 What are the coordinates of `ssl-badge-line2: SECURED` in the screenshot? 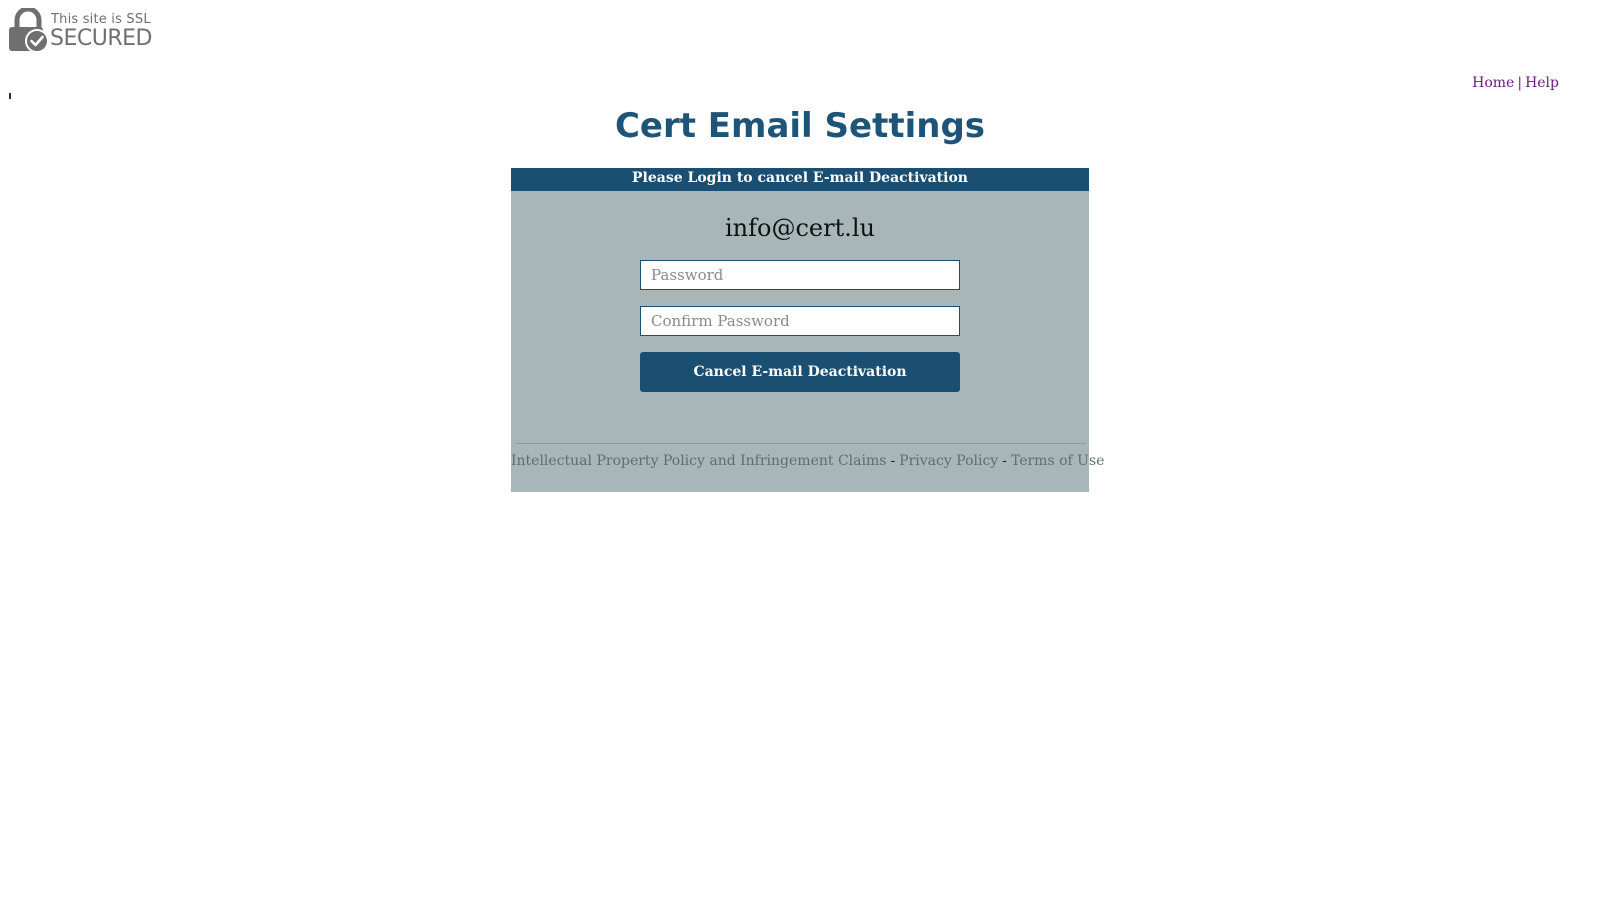 It's located at (101, 38).